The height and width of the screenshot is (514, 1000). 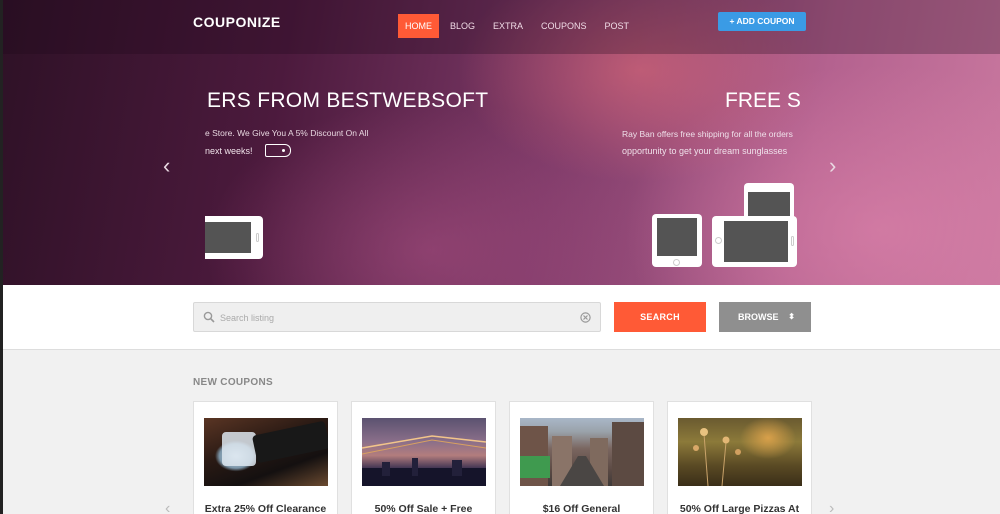 What do you see at coordinates (754, 241) in the screenshot?
I see `large-tablet-image` at bounding box center [754, 241].